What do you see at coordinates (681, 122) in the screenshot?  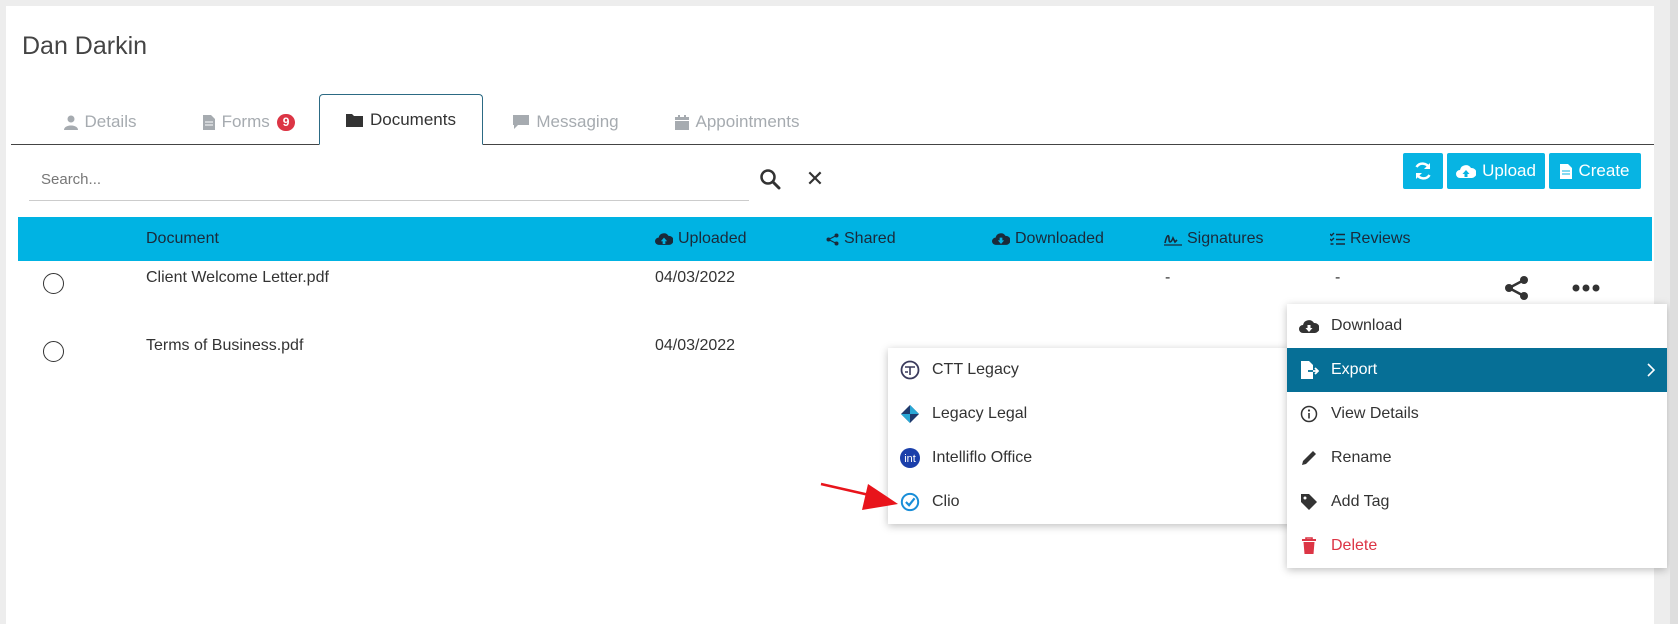 I see `calendar-icon` at bounding box center [681, 122].